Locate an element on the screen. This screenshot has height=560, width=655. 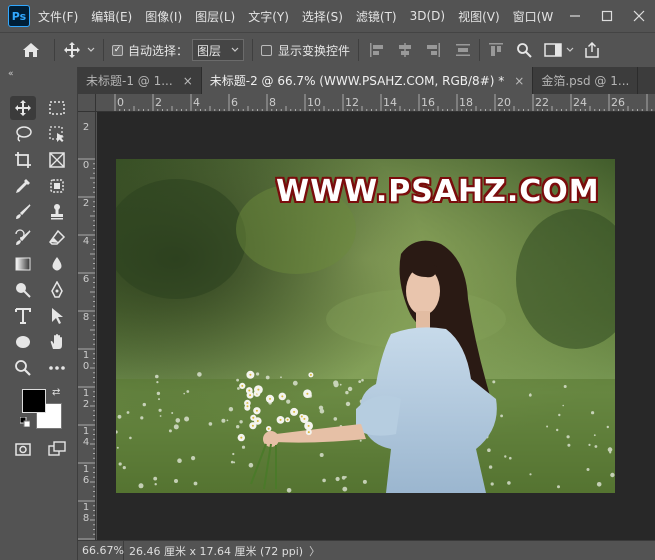
path-select-tool-icon is located at coordinates (57, 316).